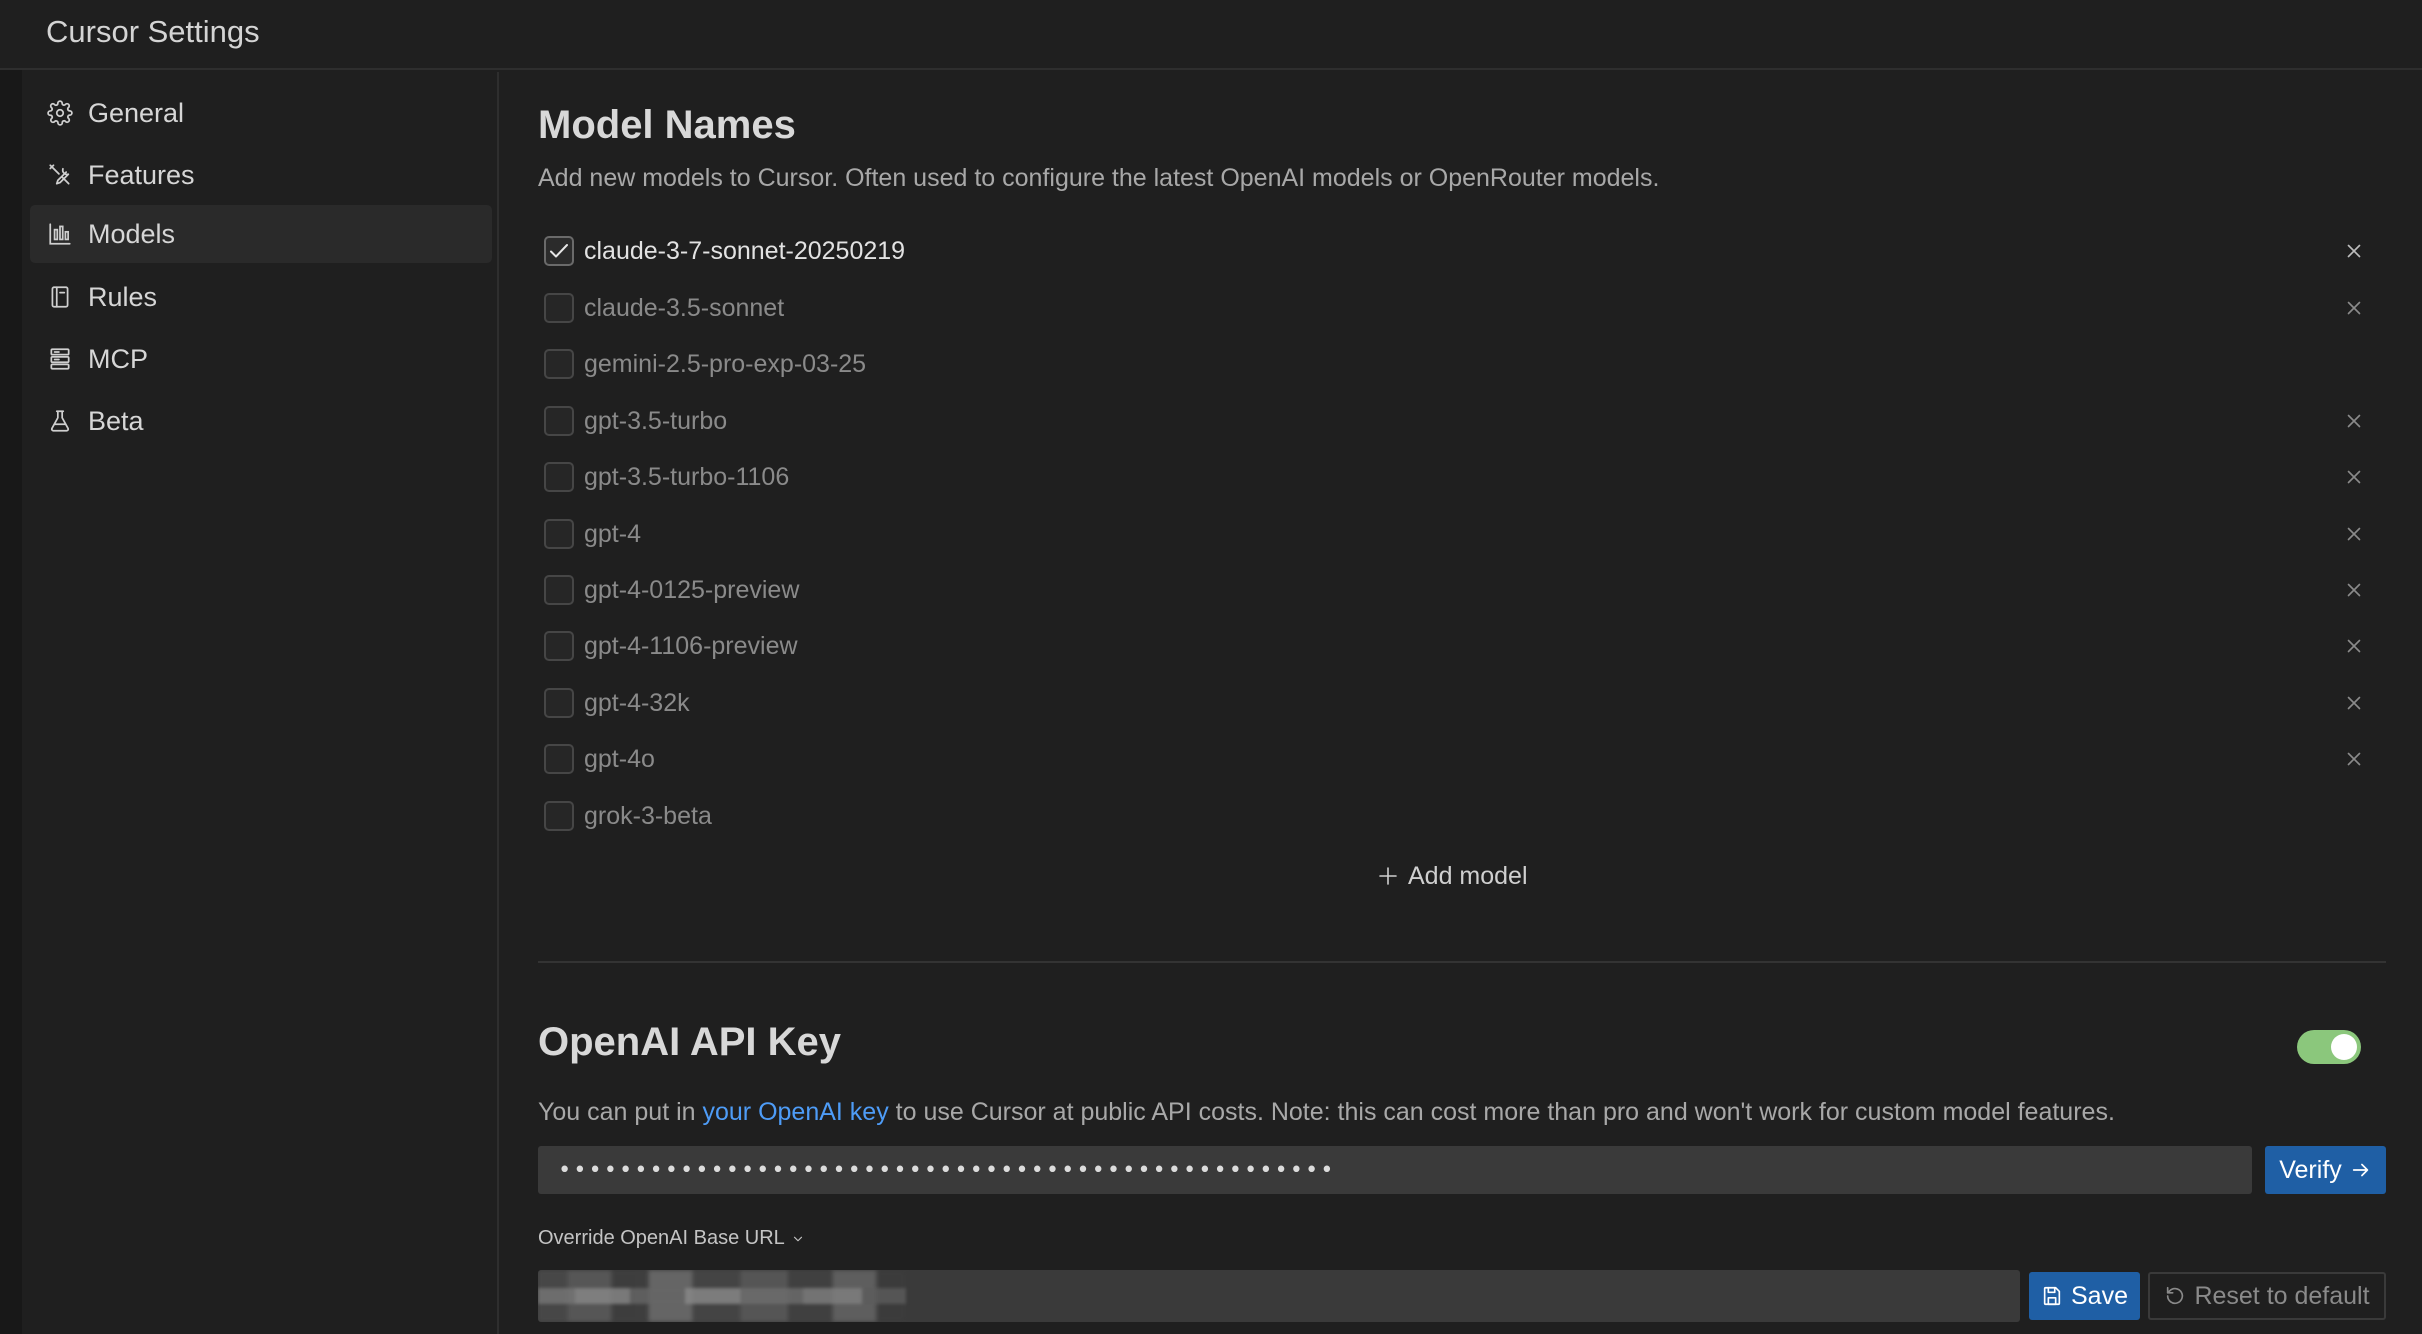  I want to click on left-gutter, so click(11, 702).